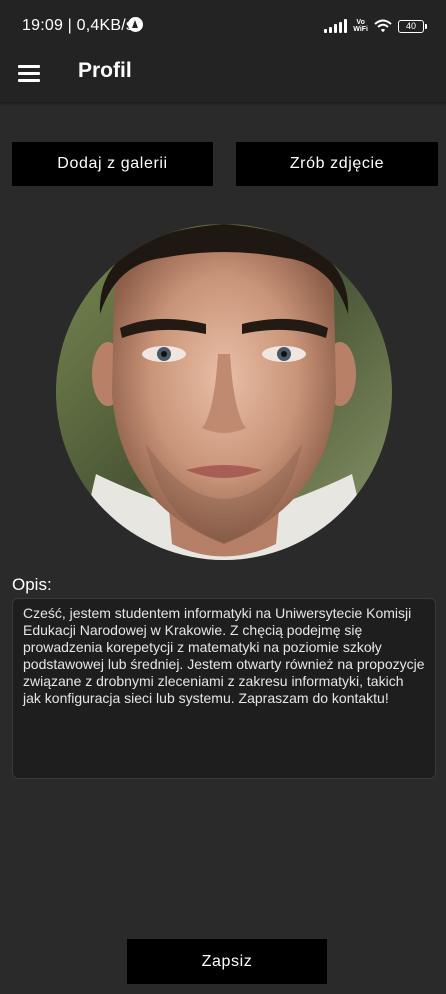 Image resolution: width=446 pixels, height=994 pixels. Describe the element at coordinates (412, 26) in the screenshot. I see `battery-icon: 40` at that location.